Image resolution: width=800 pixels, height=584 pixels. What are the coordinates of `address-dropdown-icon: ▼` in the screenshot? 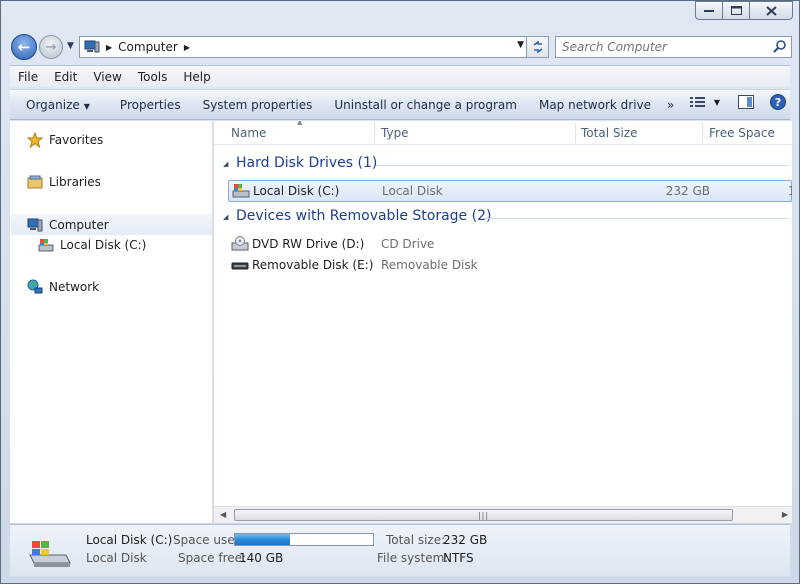 It's located at (520, 45).